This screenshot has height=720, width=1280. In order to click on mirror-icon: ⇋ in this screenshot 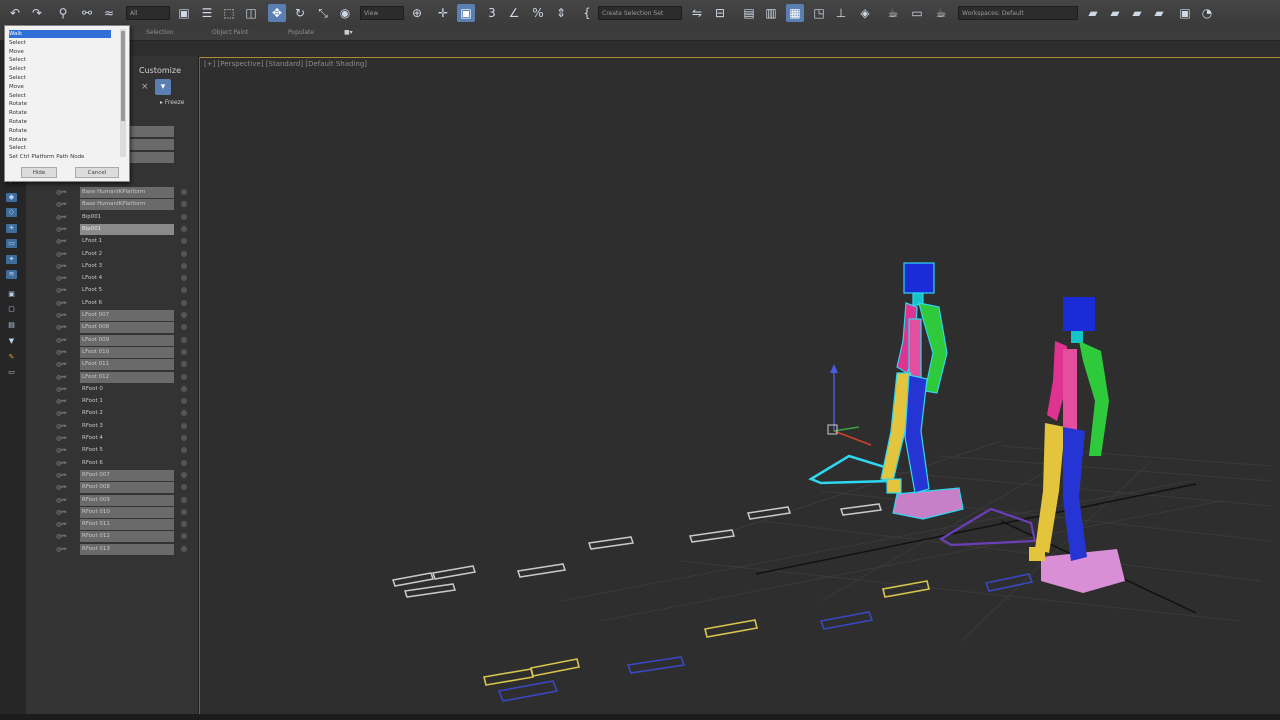, I will do `click(697, 13)`.